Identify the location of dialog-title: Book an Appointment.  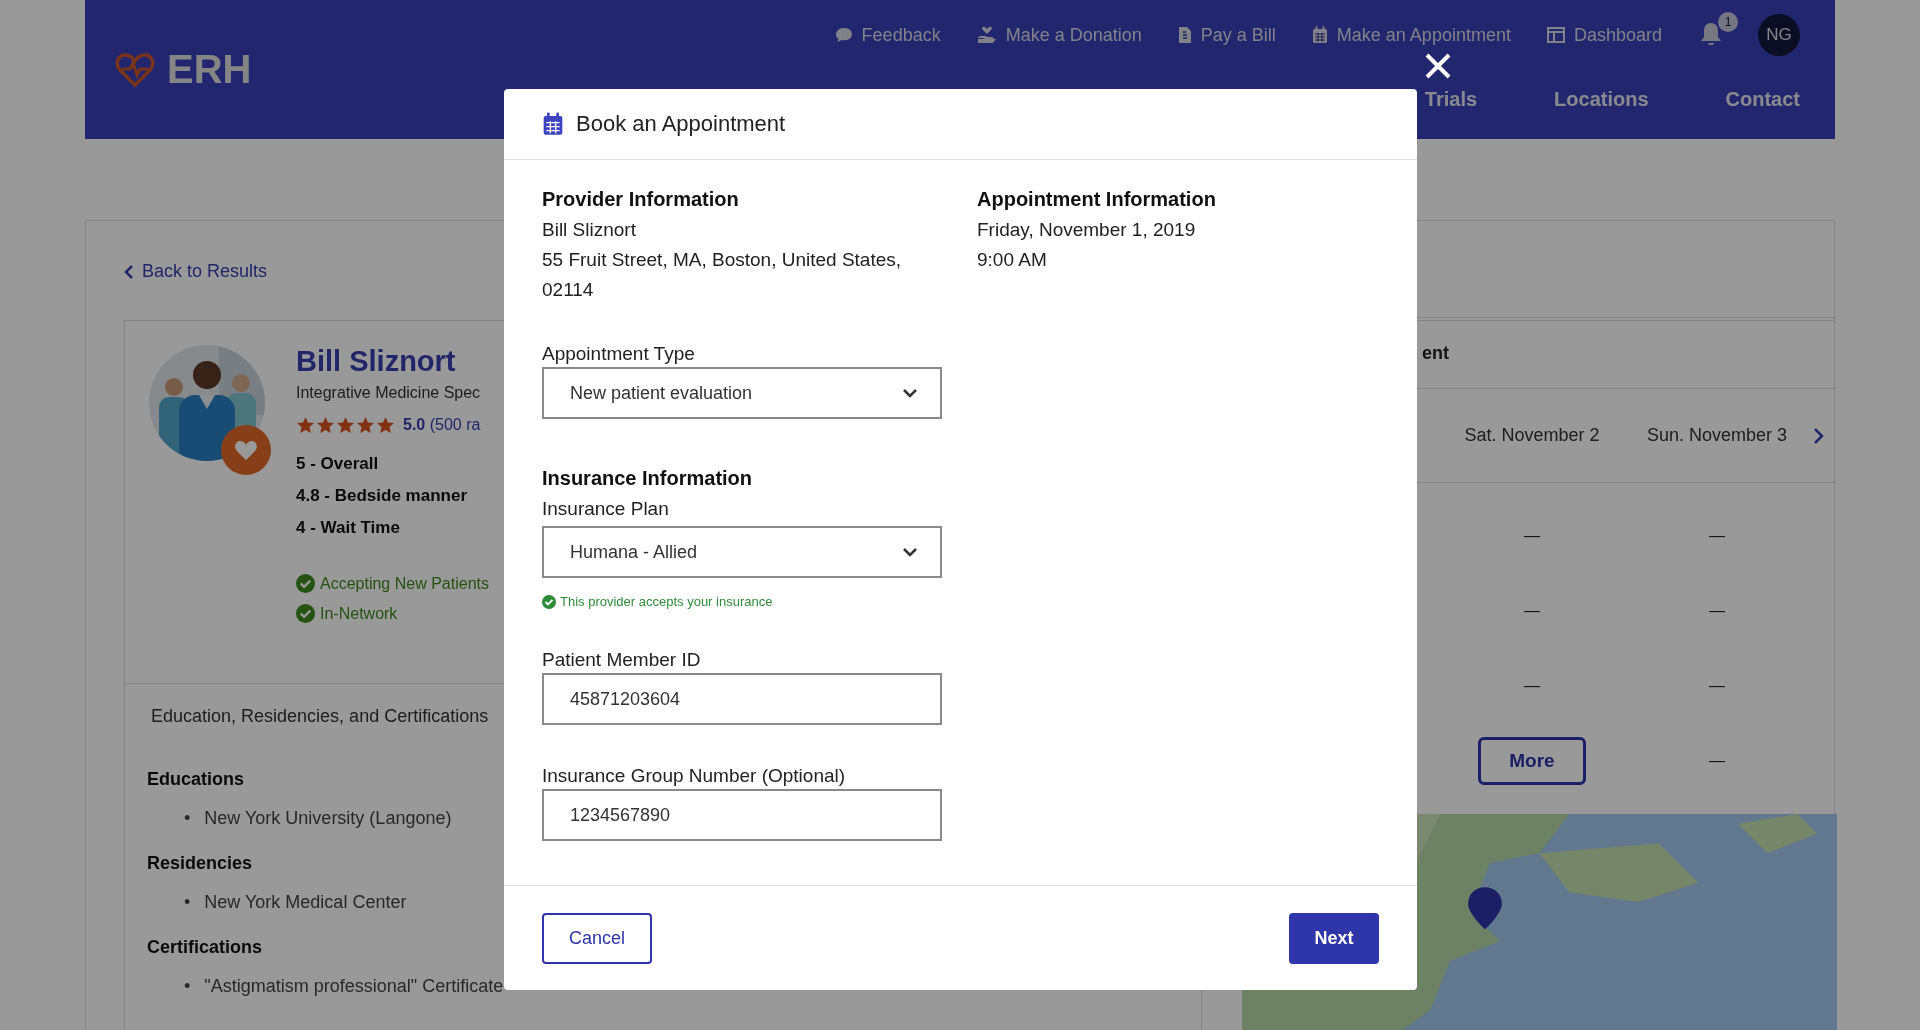
(681, 124).